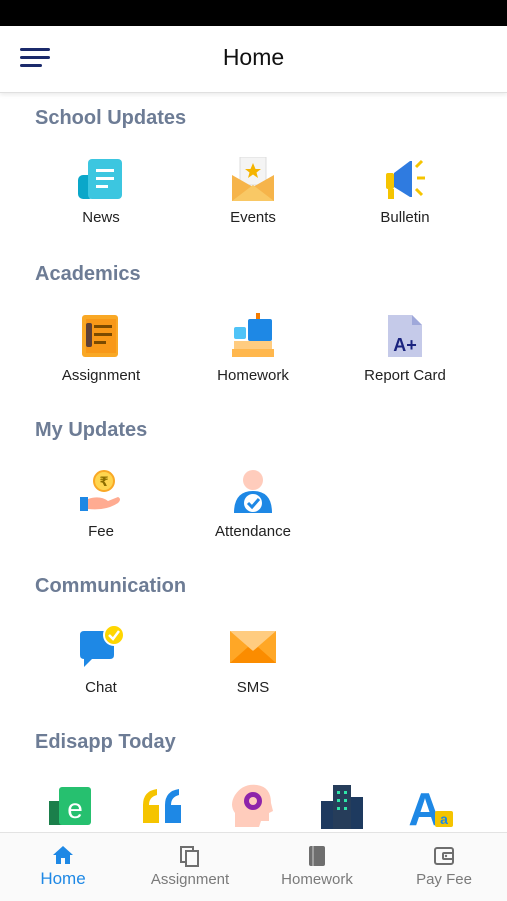 The height and width of the screenshot is (901, 507). I want to click on fee-tile: ₹ Fee, so click(101, 514).